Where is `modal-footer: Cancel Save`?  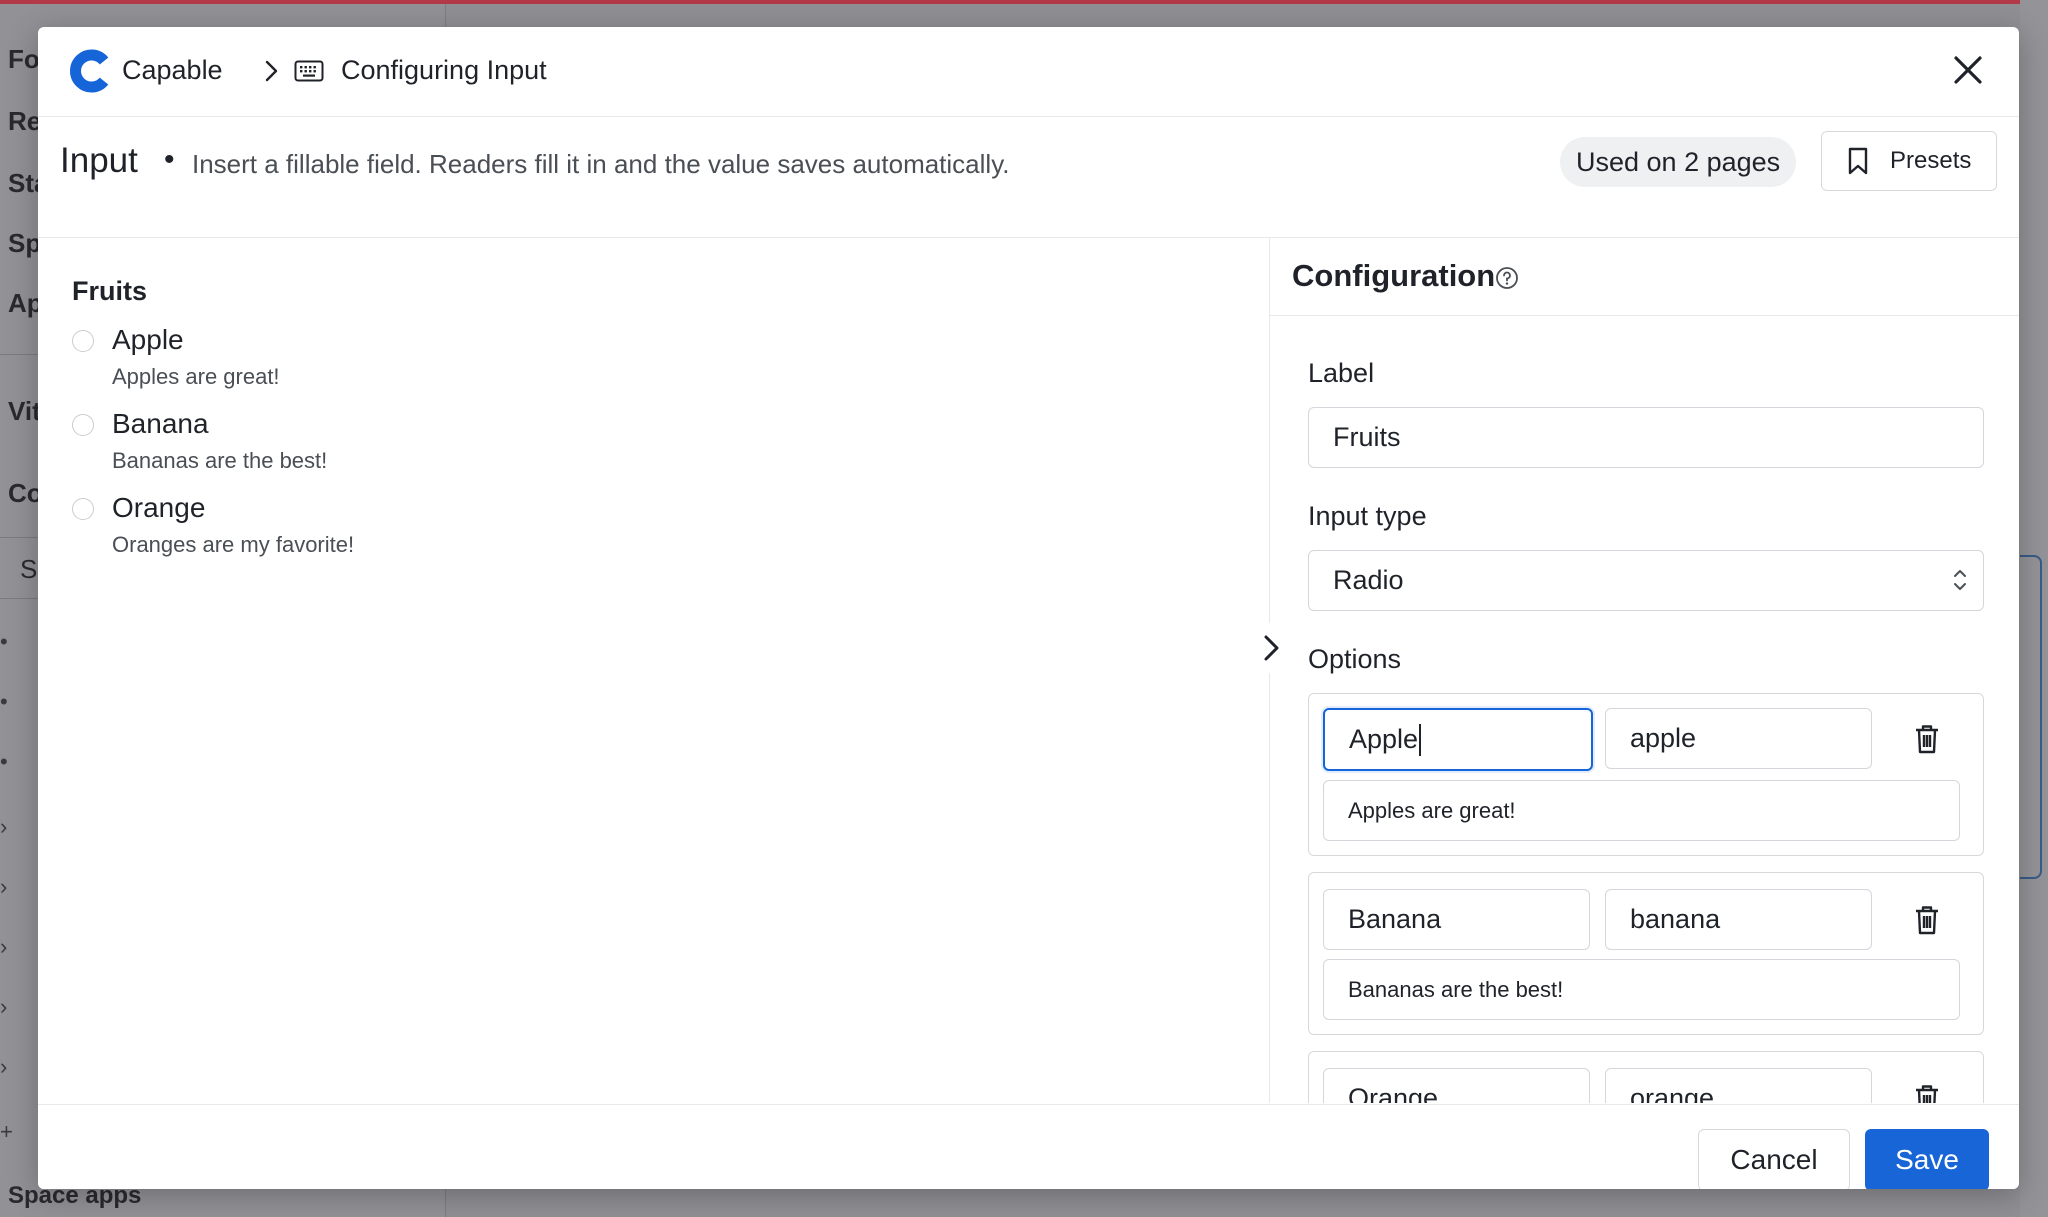 modal-footer: Cancel Save is located at coordinates (1028, 1146).